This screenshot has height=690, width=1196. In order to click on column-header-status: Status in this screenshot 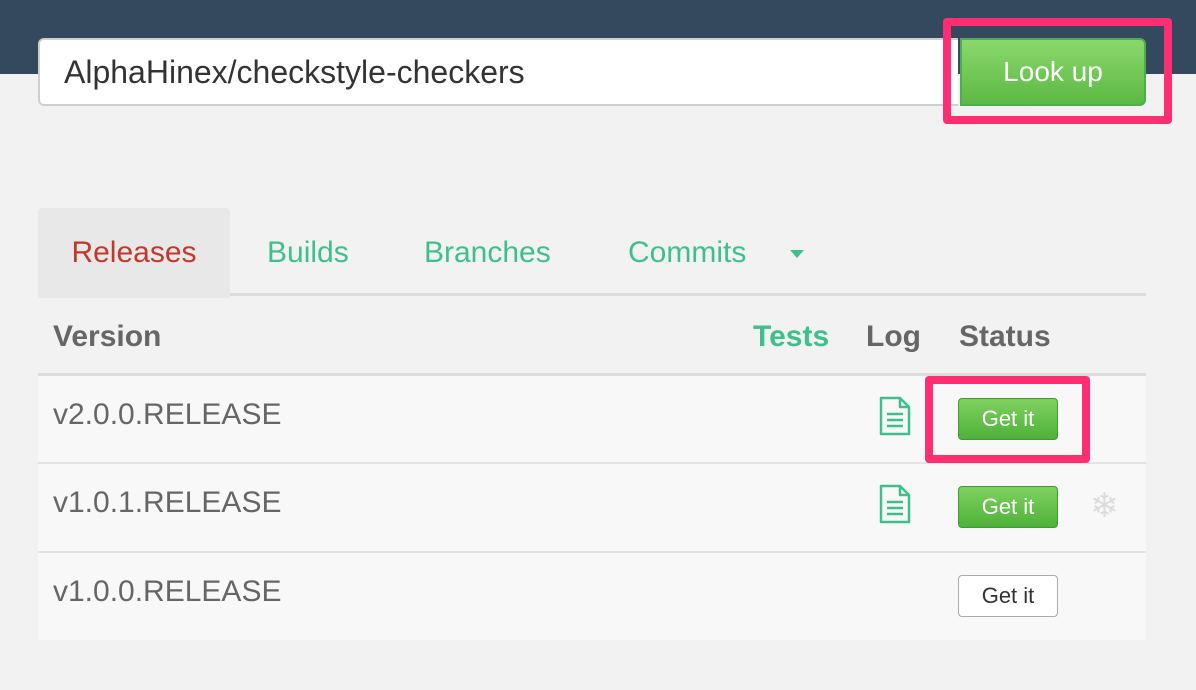, I will do `click(1005, 336)`.